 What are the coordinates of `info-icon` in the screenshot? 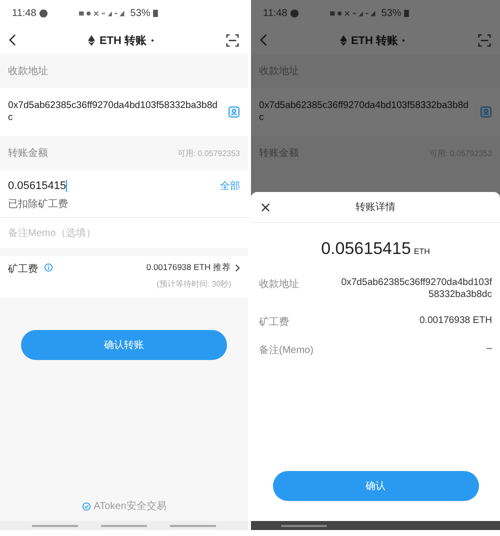 It's located at (48, 267).